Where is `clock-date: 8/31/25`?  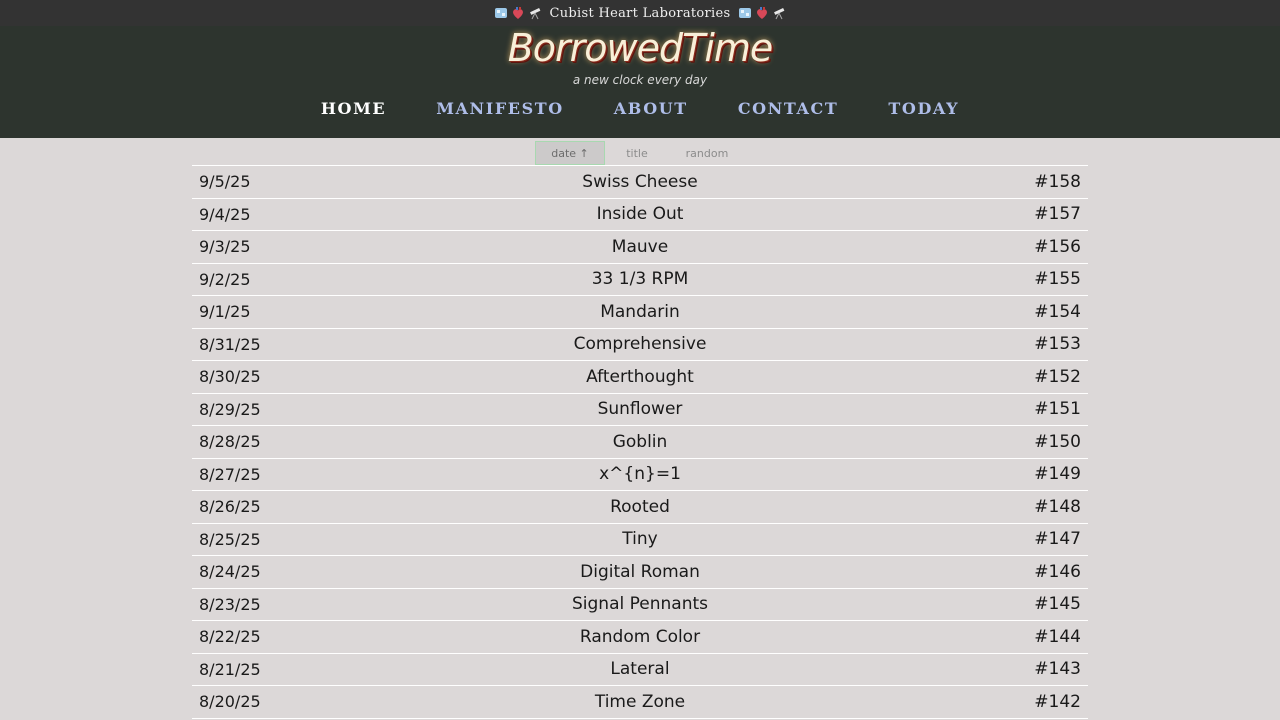 clock-date: 8/31/25 is located at coordinates (230, 344).